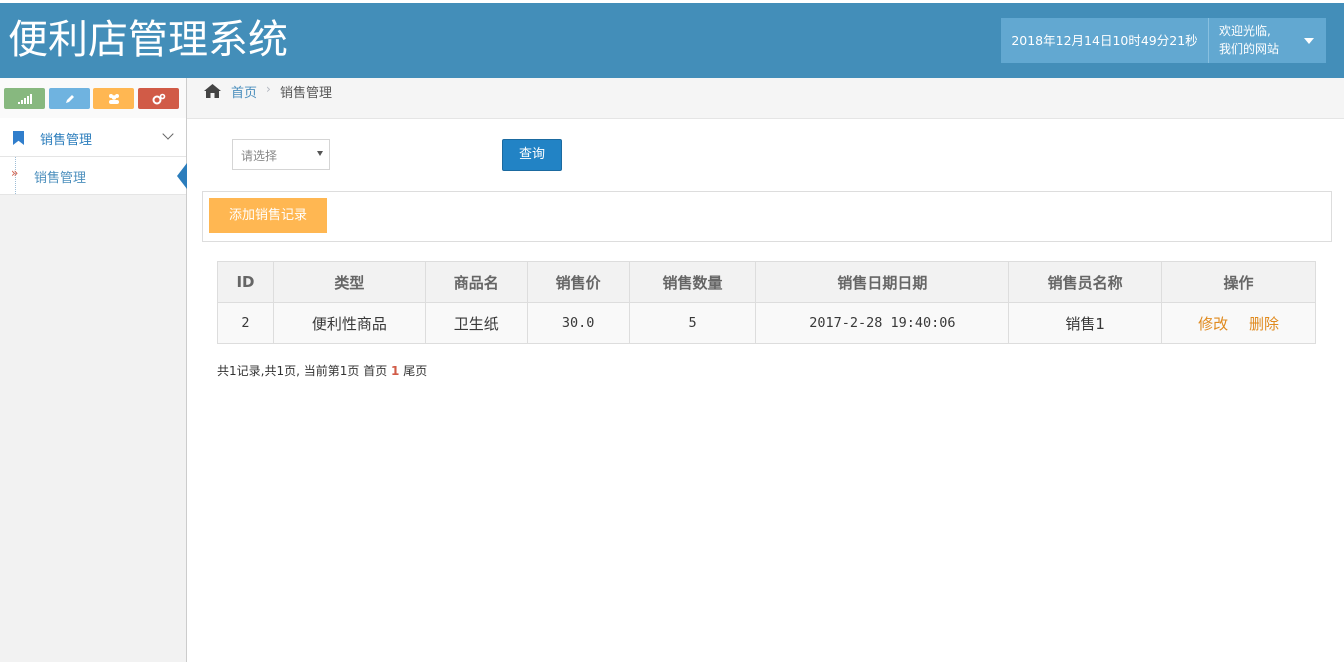  Describe the element at coordinates (692, 323) in the screenshot. I see `cell-qty: 5` at that location.